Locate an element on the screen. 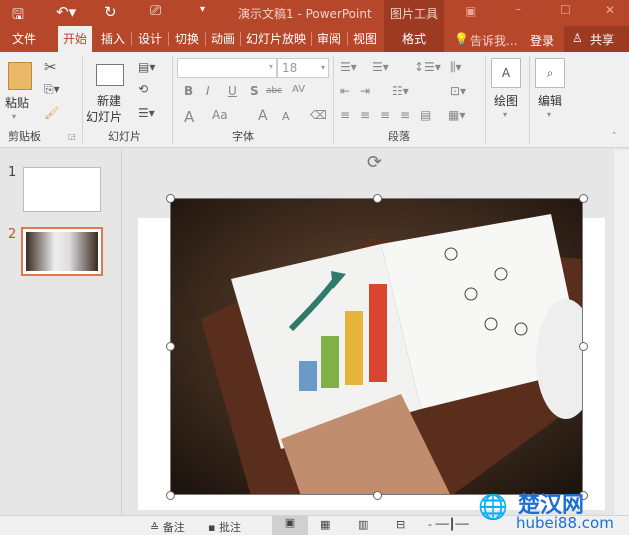 The width and height of the screenshot is (629, 535). new-slide-icon is located at coordinates (110, 75).